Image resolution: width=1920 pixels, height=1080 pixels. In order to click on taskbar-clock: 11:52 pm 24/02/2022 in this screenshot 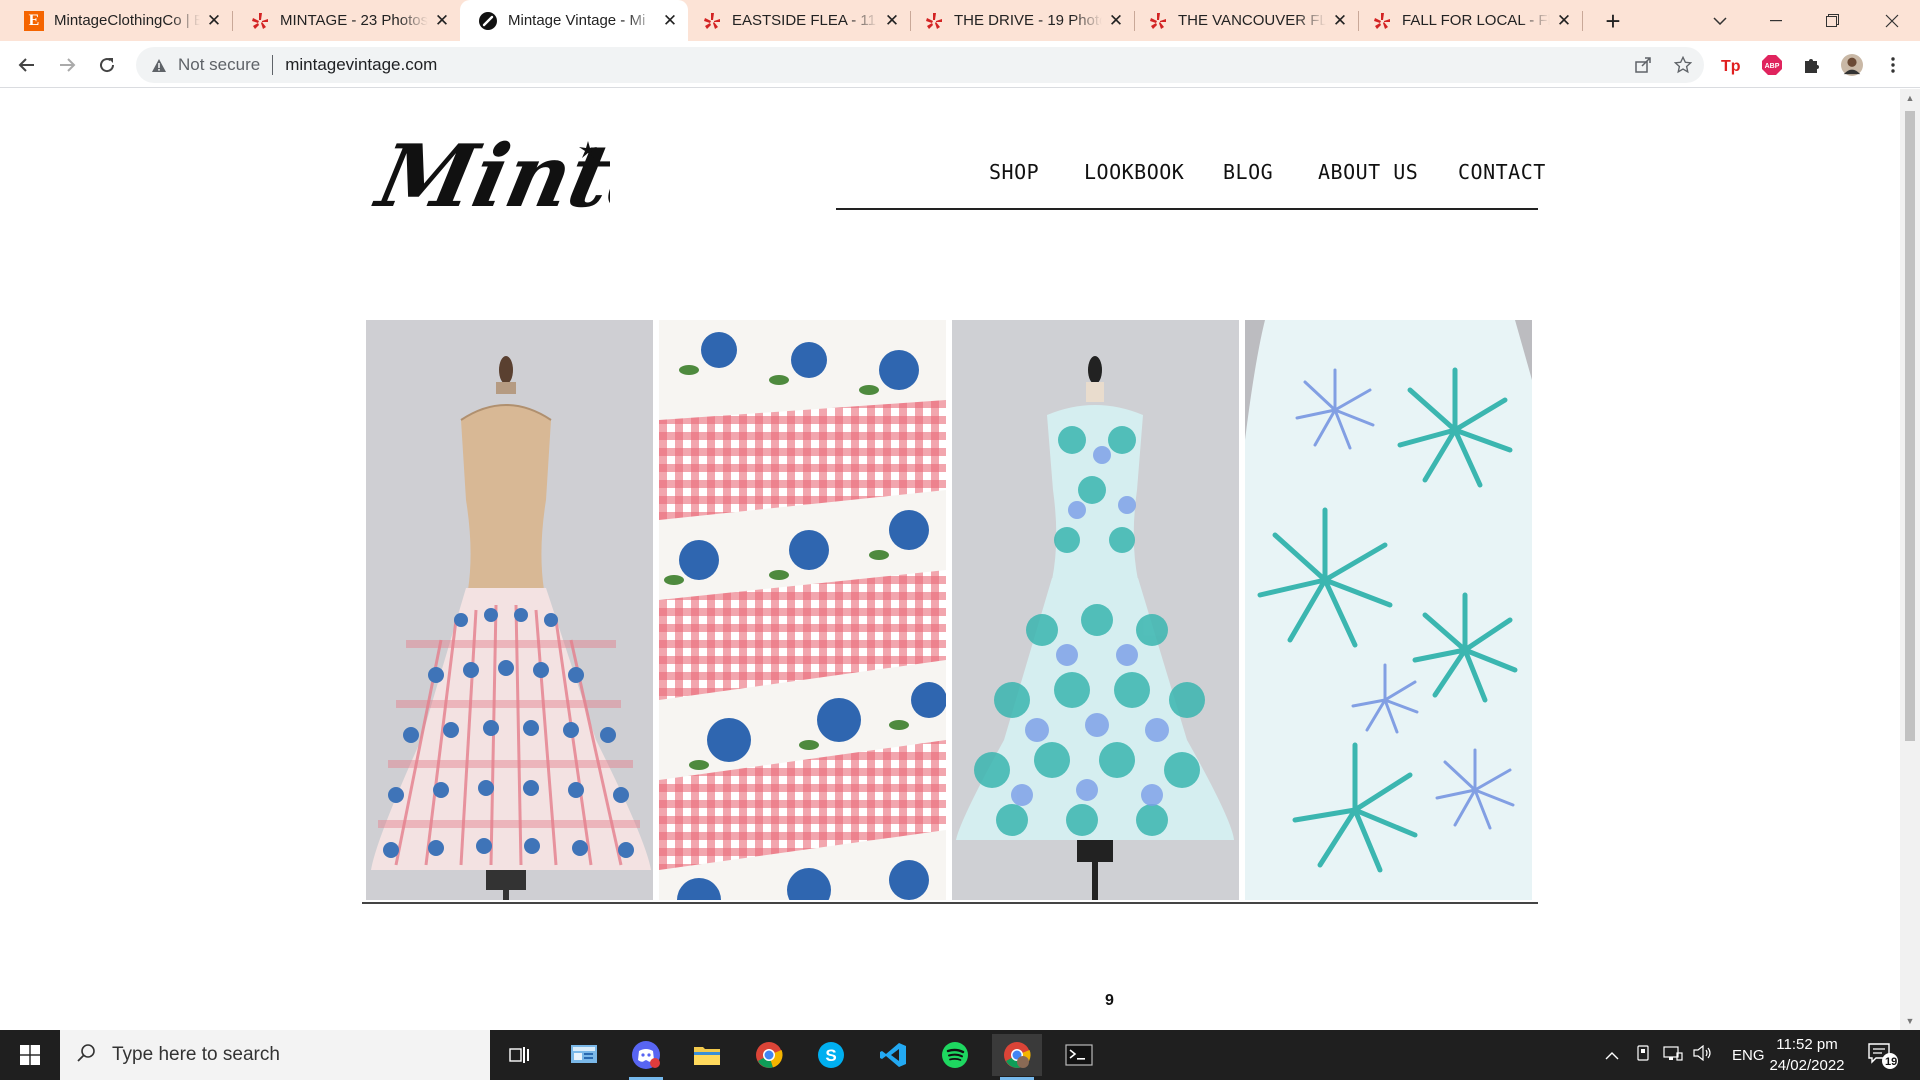, I will do `click(1807, 1055)`.